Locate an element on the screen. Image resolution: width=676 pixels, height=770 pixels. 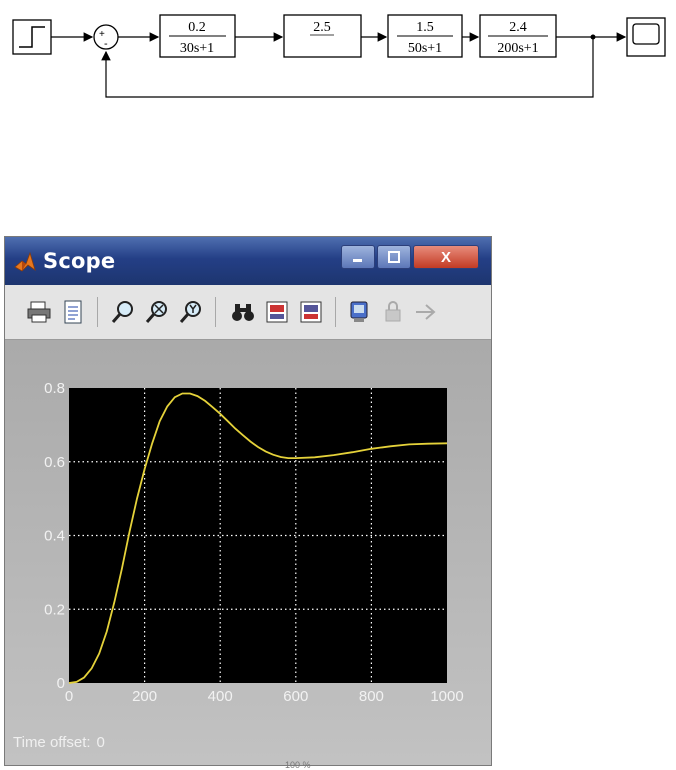
scope-sink-icon is located at coordinates (646, 37).